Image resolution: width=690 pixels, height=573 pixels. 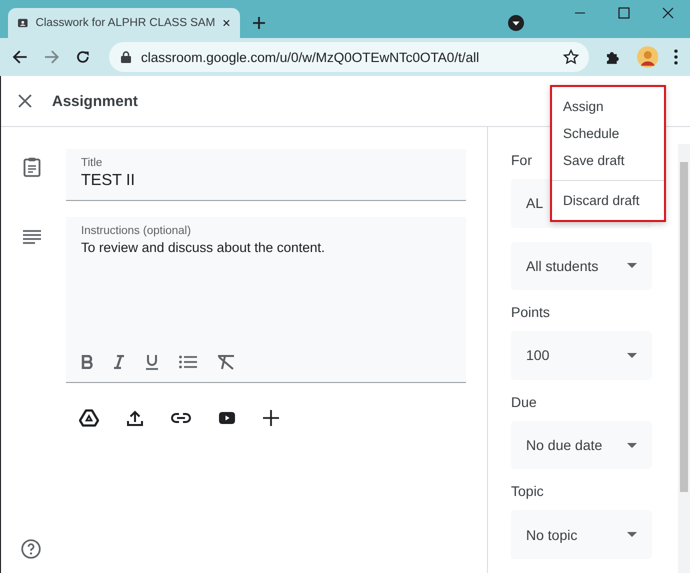 What do you see at coordinates (188, 362) in the screenshot?
I see `bulleted-list-icon` at bounding box center [188, 362].